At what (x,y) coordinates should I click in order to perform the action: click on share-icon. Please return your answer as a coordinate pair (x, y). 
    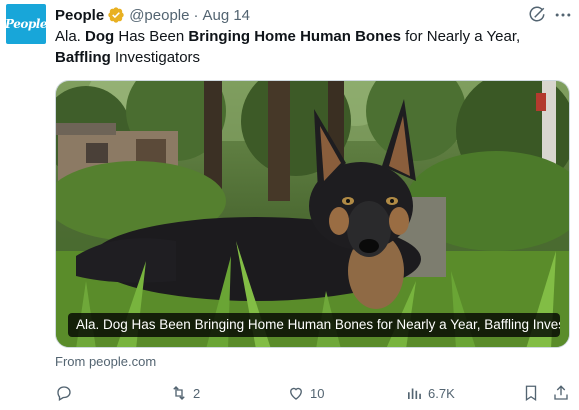
    Looking at the image, I should click on (561, 392).